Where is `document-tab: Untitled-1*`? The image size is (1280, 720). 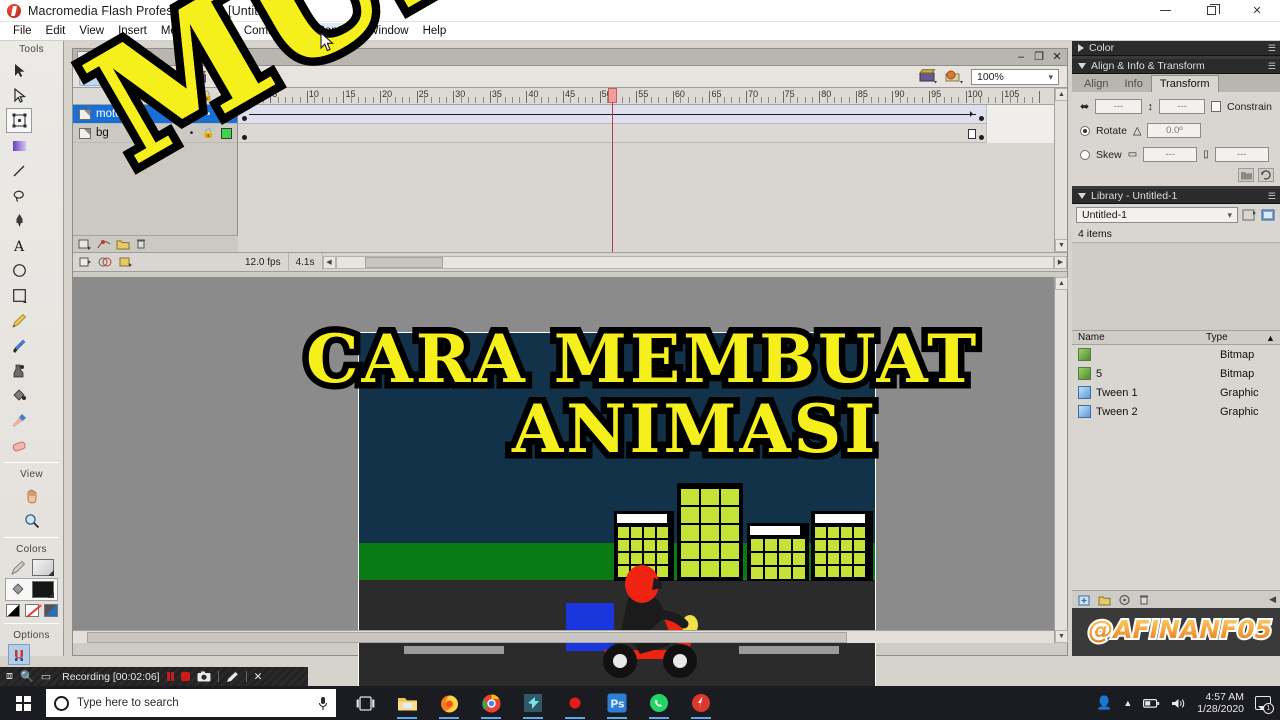
document-tab: Untitled-1* is located at coordinates (115, 58).